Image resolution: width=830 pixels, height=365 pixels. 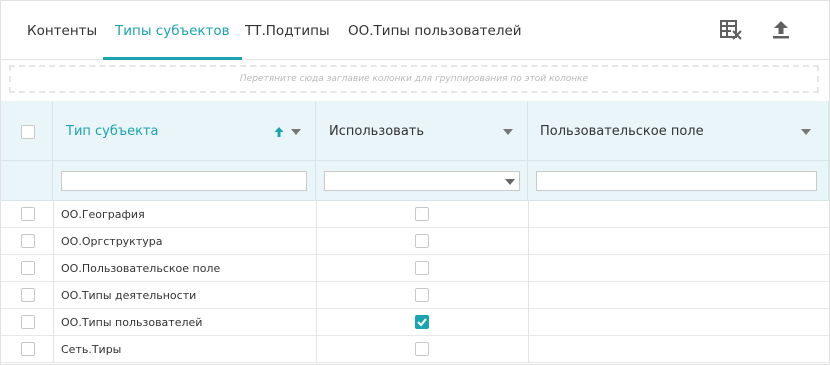 I want to click on column-header-subject-type: Тип субъекта, so click(x=184, y=131).